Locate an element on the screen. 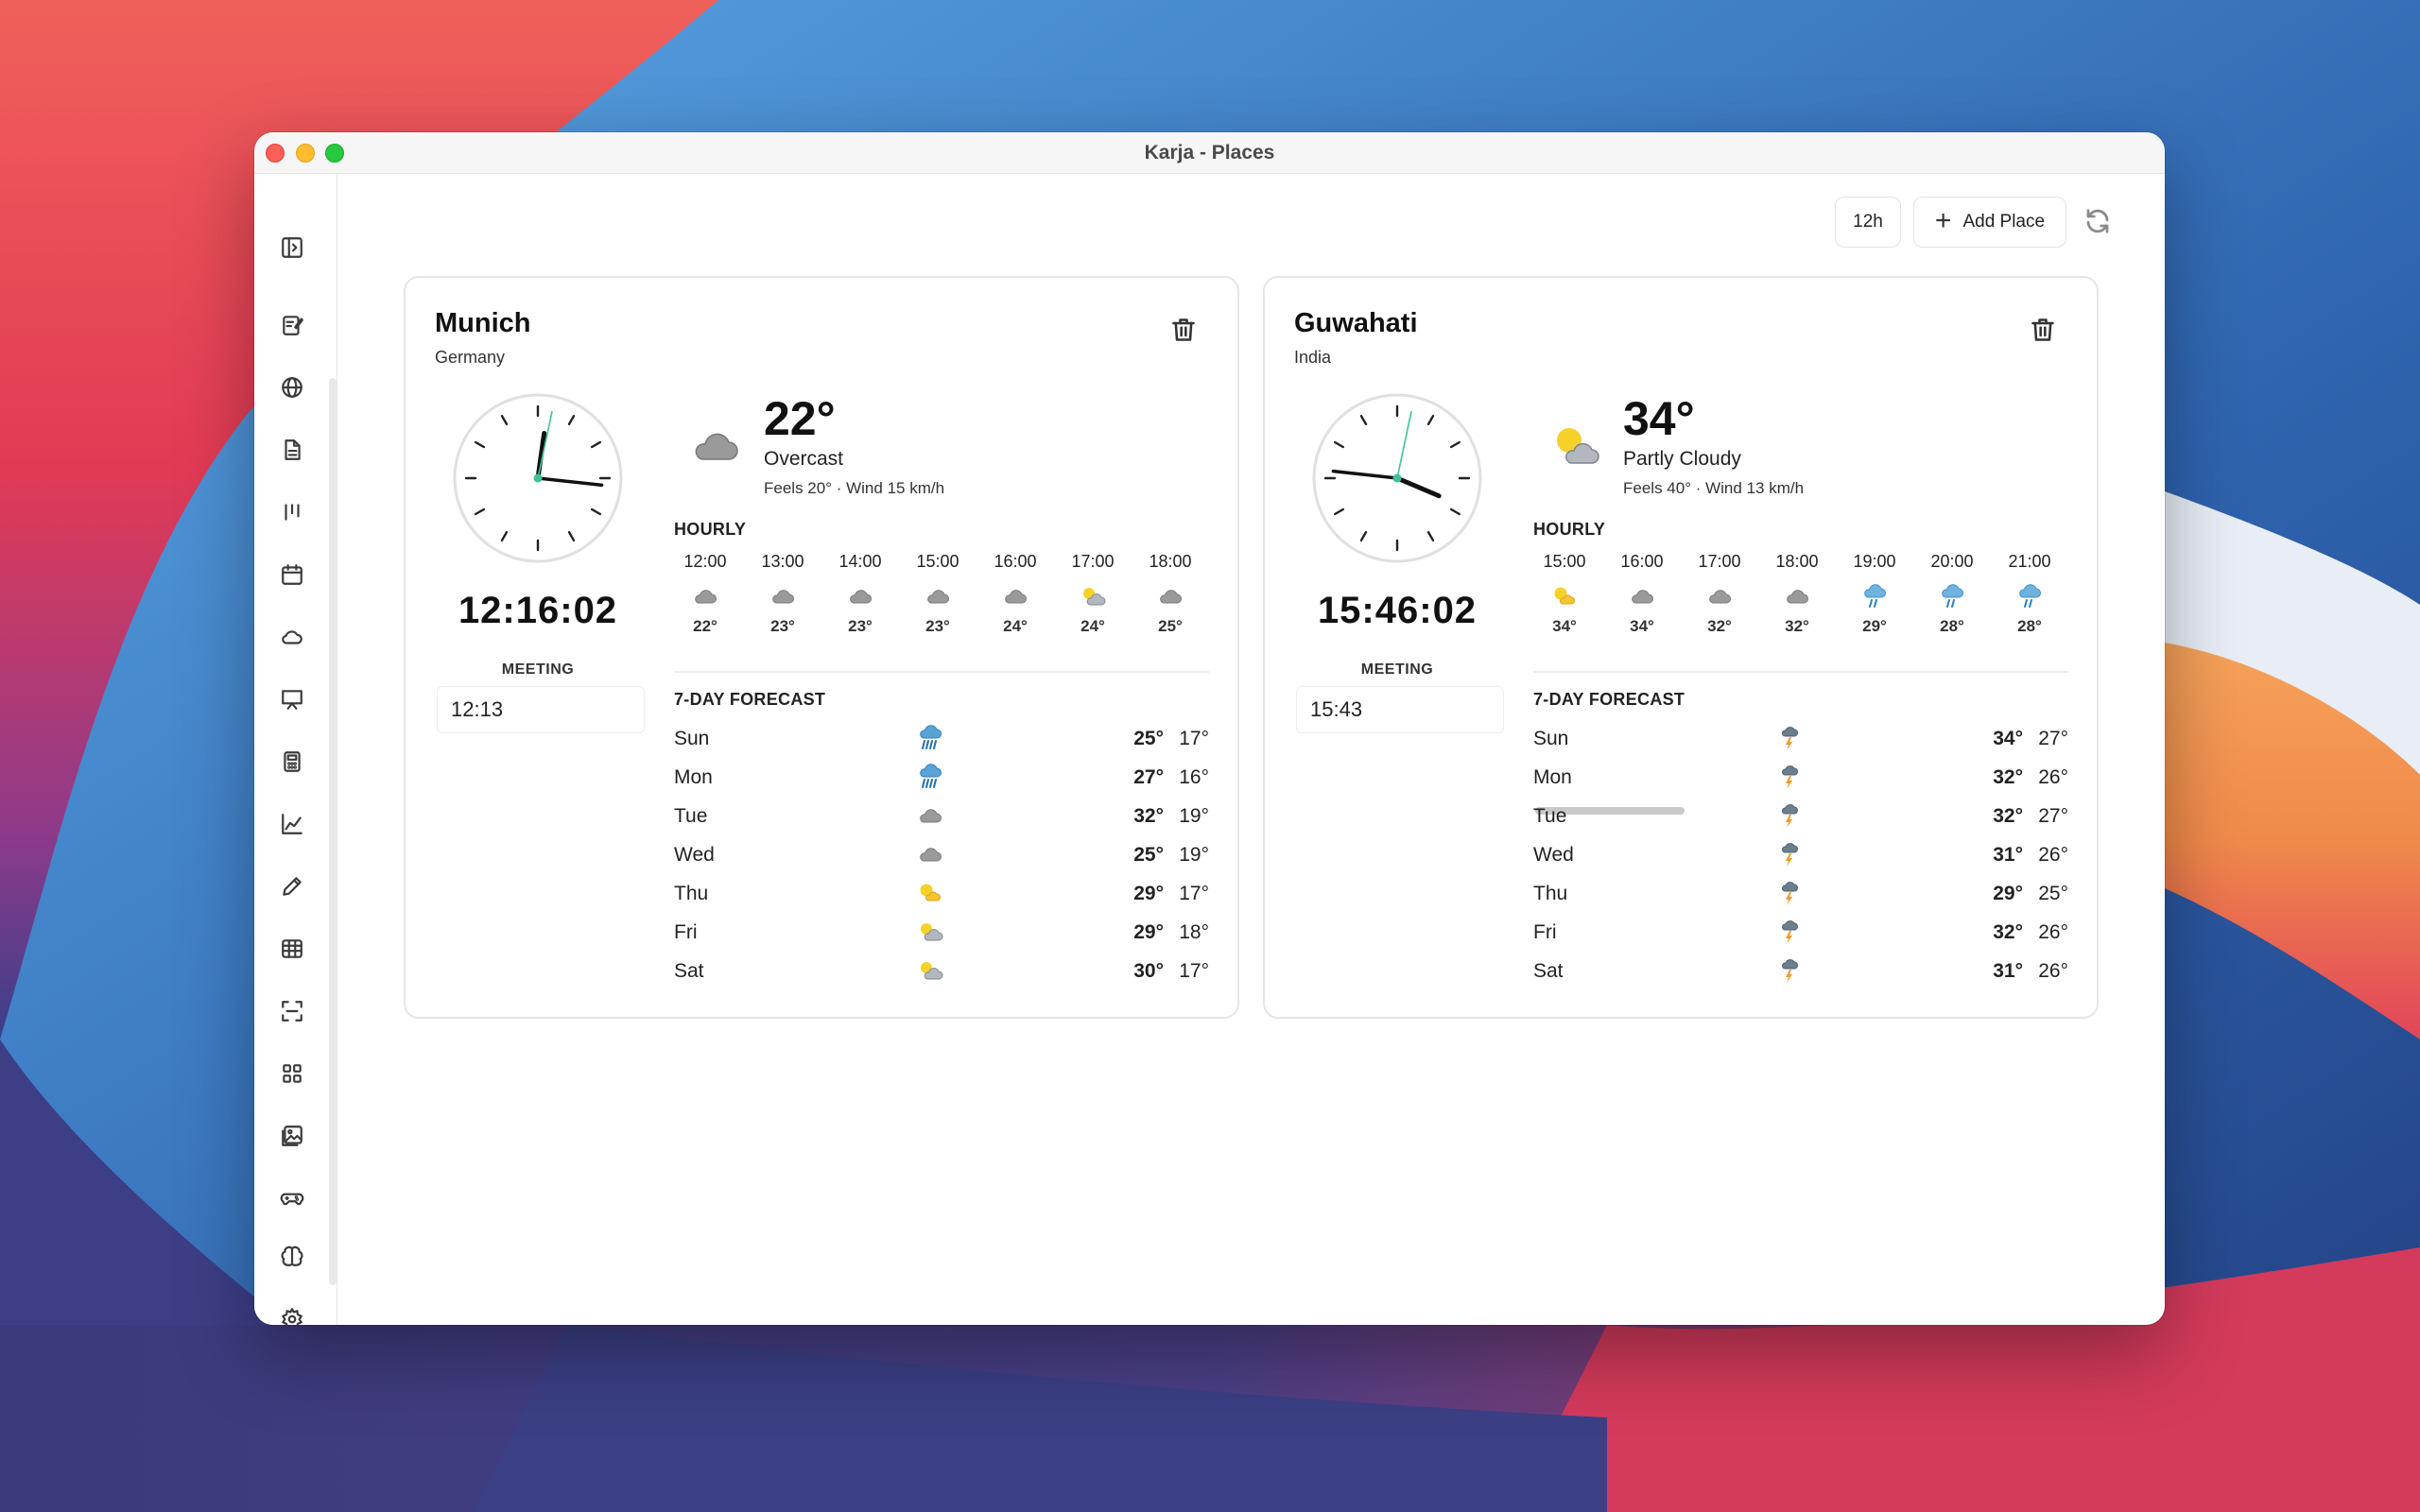 The image size is (2420, 1512). forecast-high: 34° is located at coordinates (2008, 738).